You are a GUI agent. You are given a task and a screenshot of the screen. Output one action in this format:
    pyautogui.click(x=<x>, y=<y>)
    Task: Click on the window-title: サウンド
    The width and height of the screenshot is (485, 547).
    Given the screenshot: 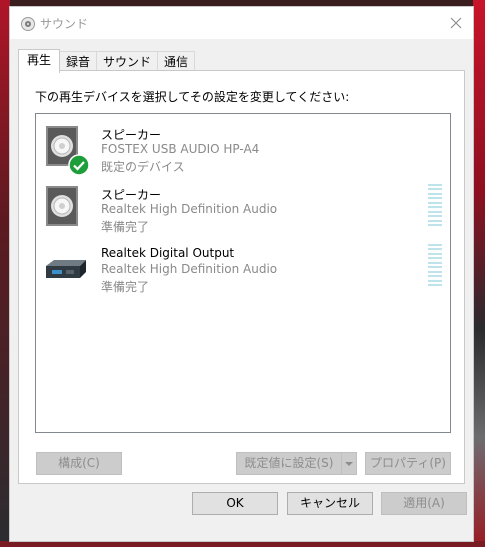 What is the action you would take?
    pyautogui.click(x=64, y=24)
    